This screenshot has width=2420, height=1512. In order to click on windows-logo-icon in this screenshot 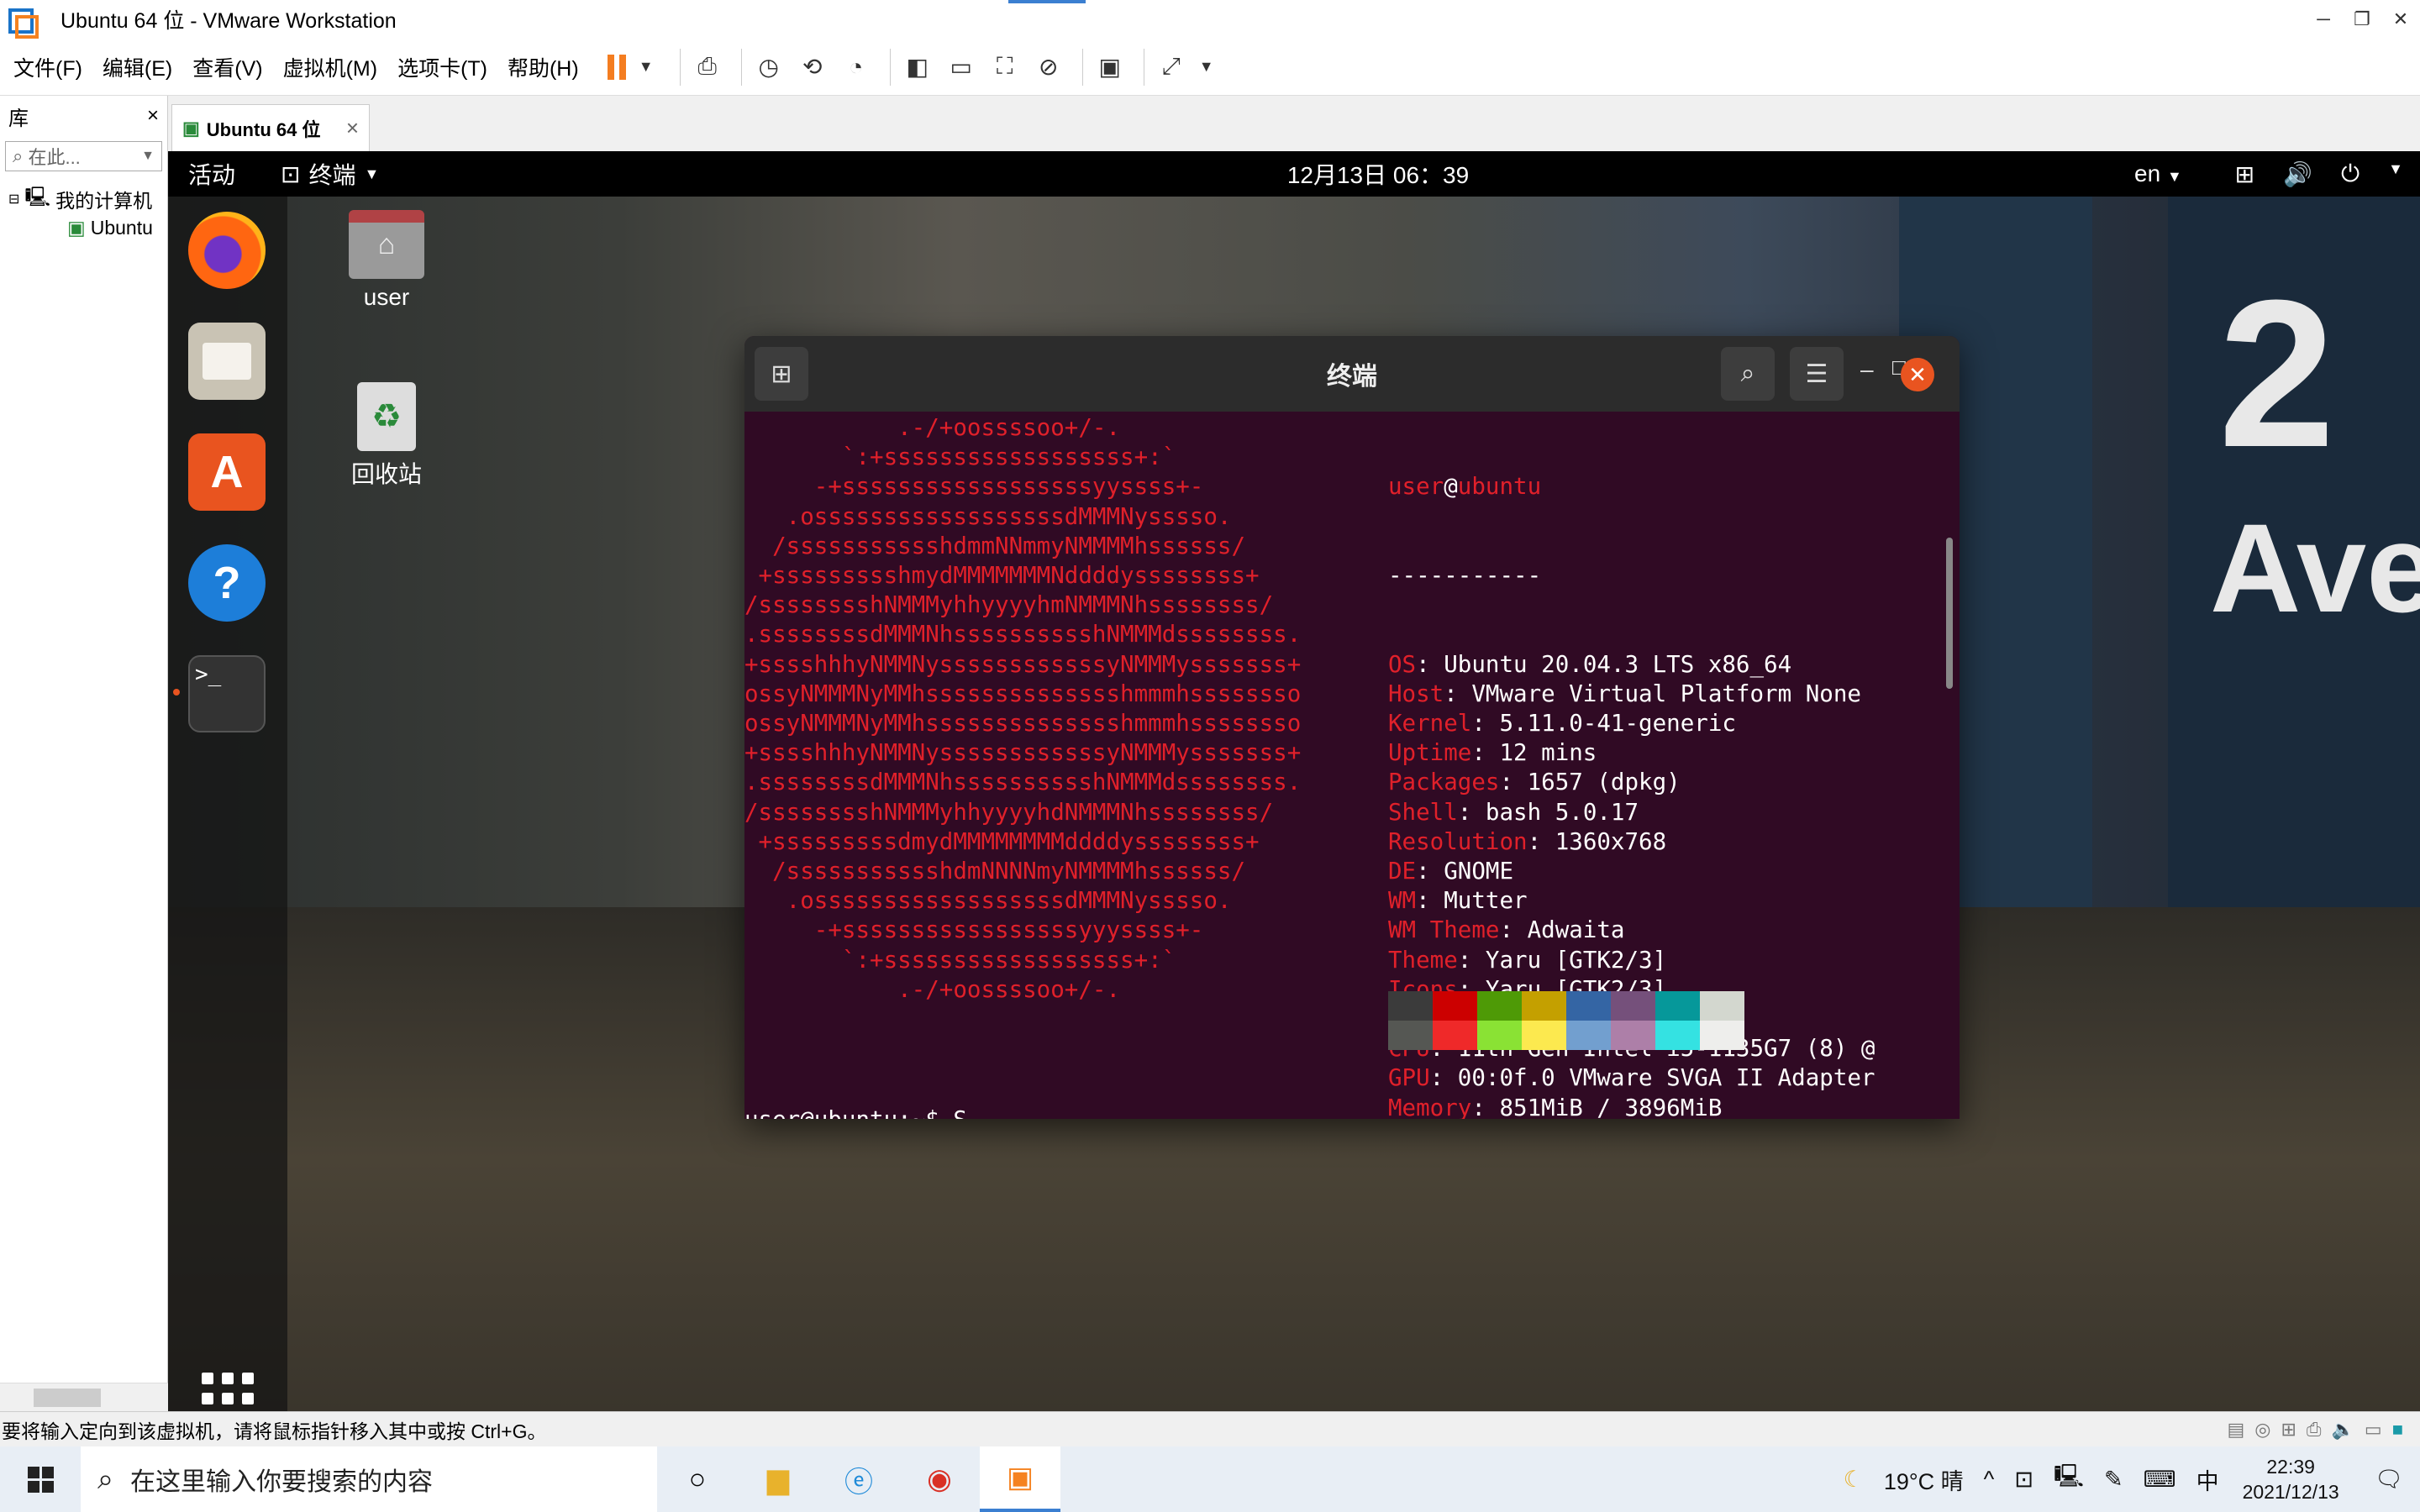, I will do `click(40, 1479)`.